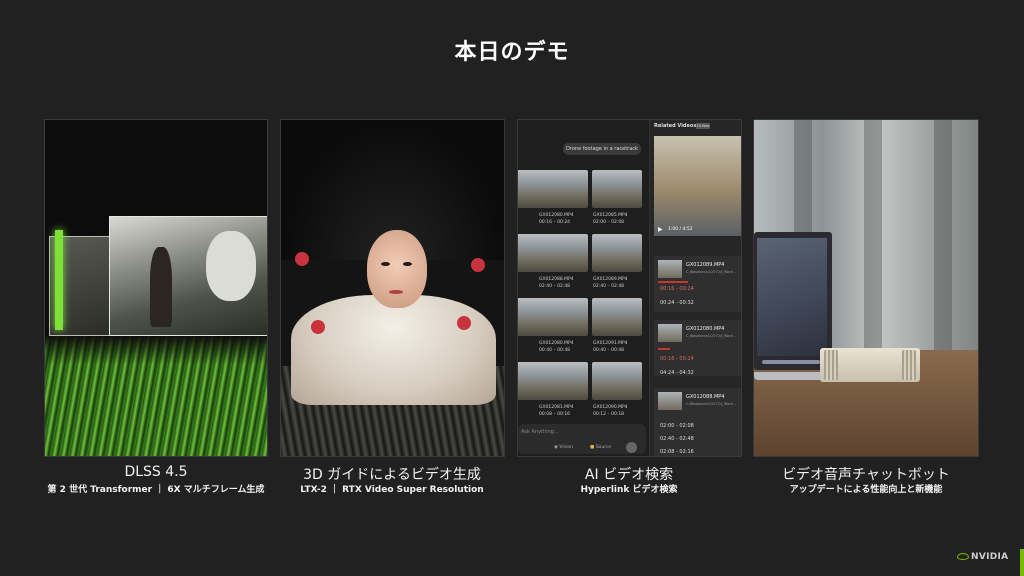  I want to click on demo-subtitle-video-search: Hyperlink ビデオ検索, so click(629, 490).